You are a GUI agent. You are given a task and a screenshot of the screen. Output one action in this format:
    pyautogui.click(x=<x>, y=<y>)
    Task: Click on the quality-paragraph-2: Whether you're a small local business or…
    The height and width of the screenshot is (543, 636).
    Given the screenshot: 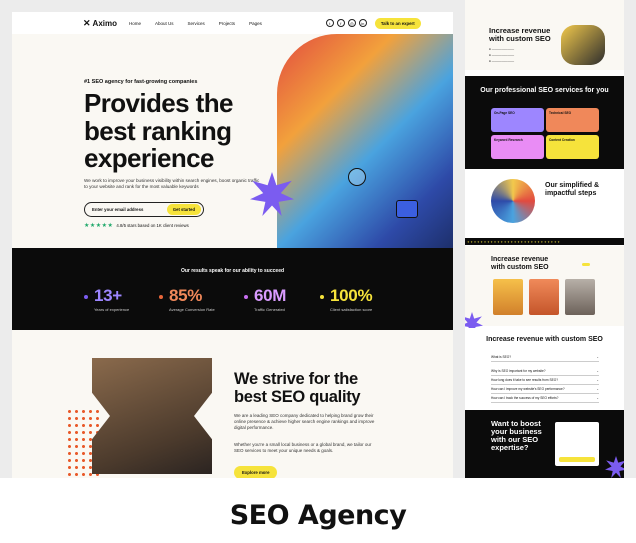 What is the action you would take?
    pyautogui.click(x=303, y=447)
    